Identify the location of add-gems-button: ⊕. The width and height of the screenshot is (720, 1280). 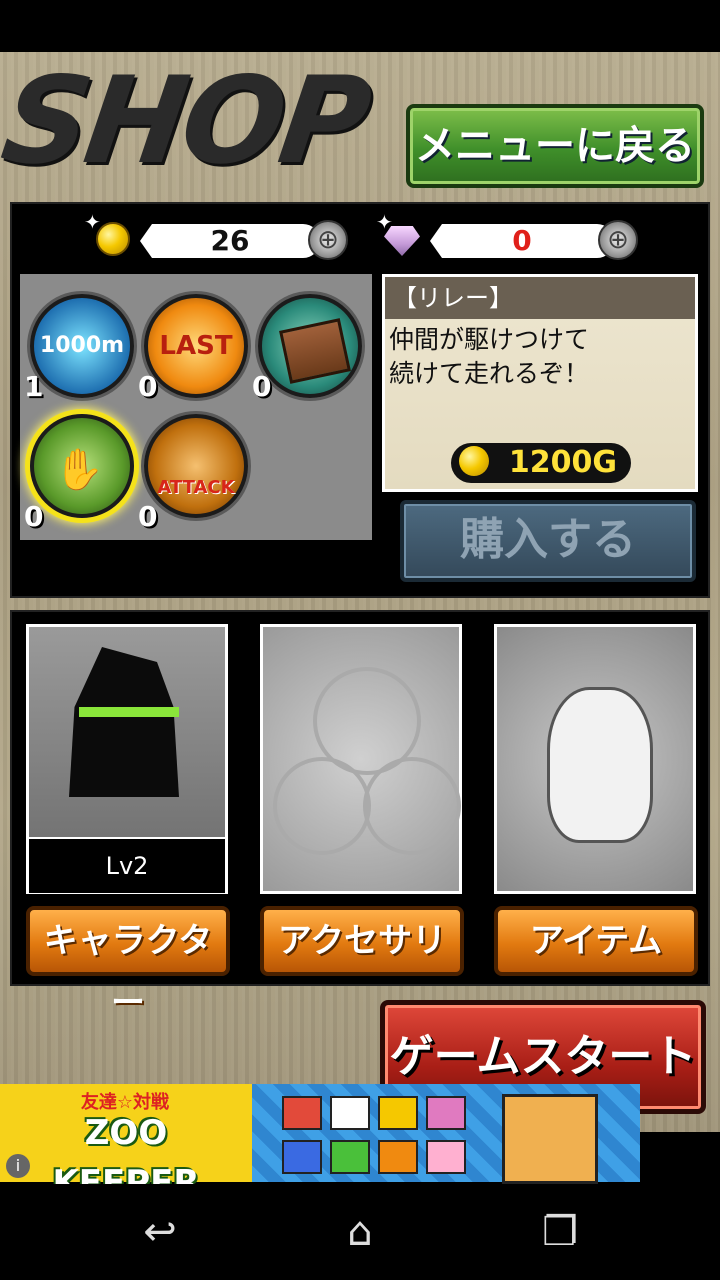
(618, 240).